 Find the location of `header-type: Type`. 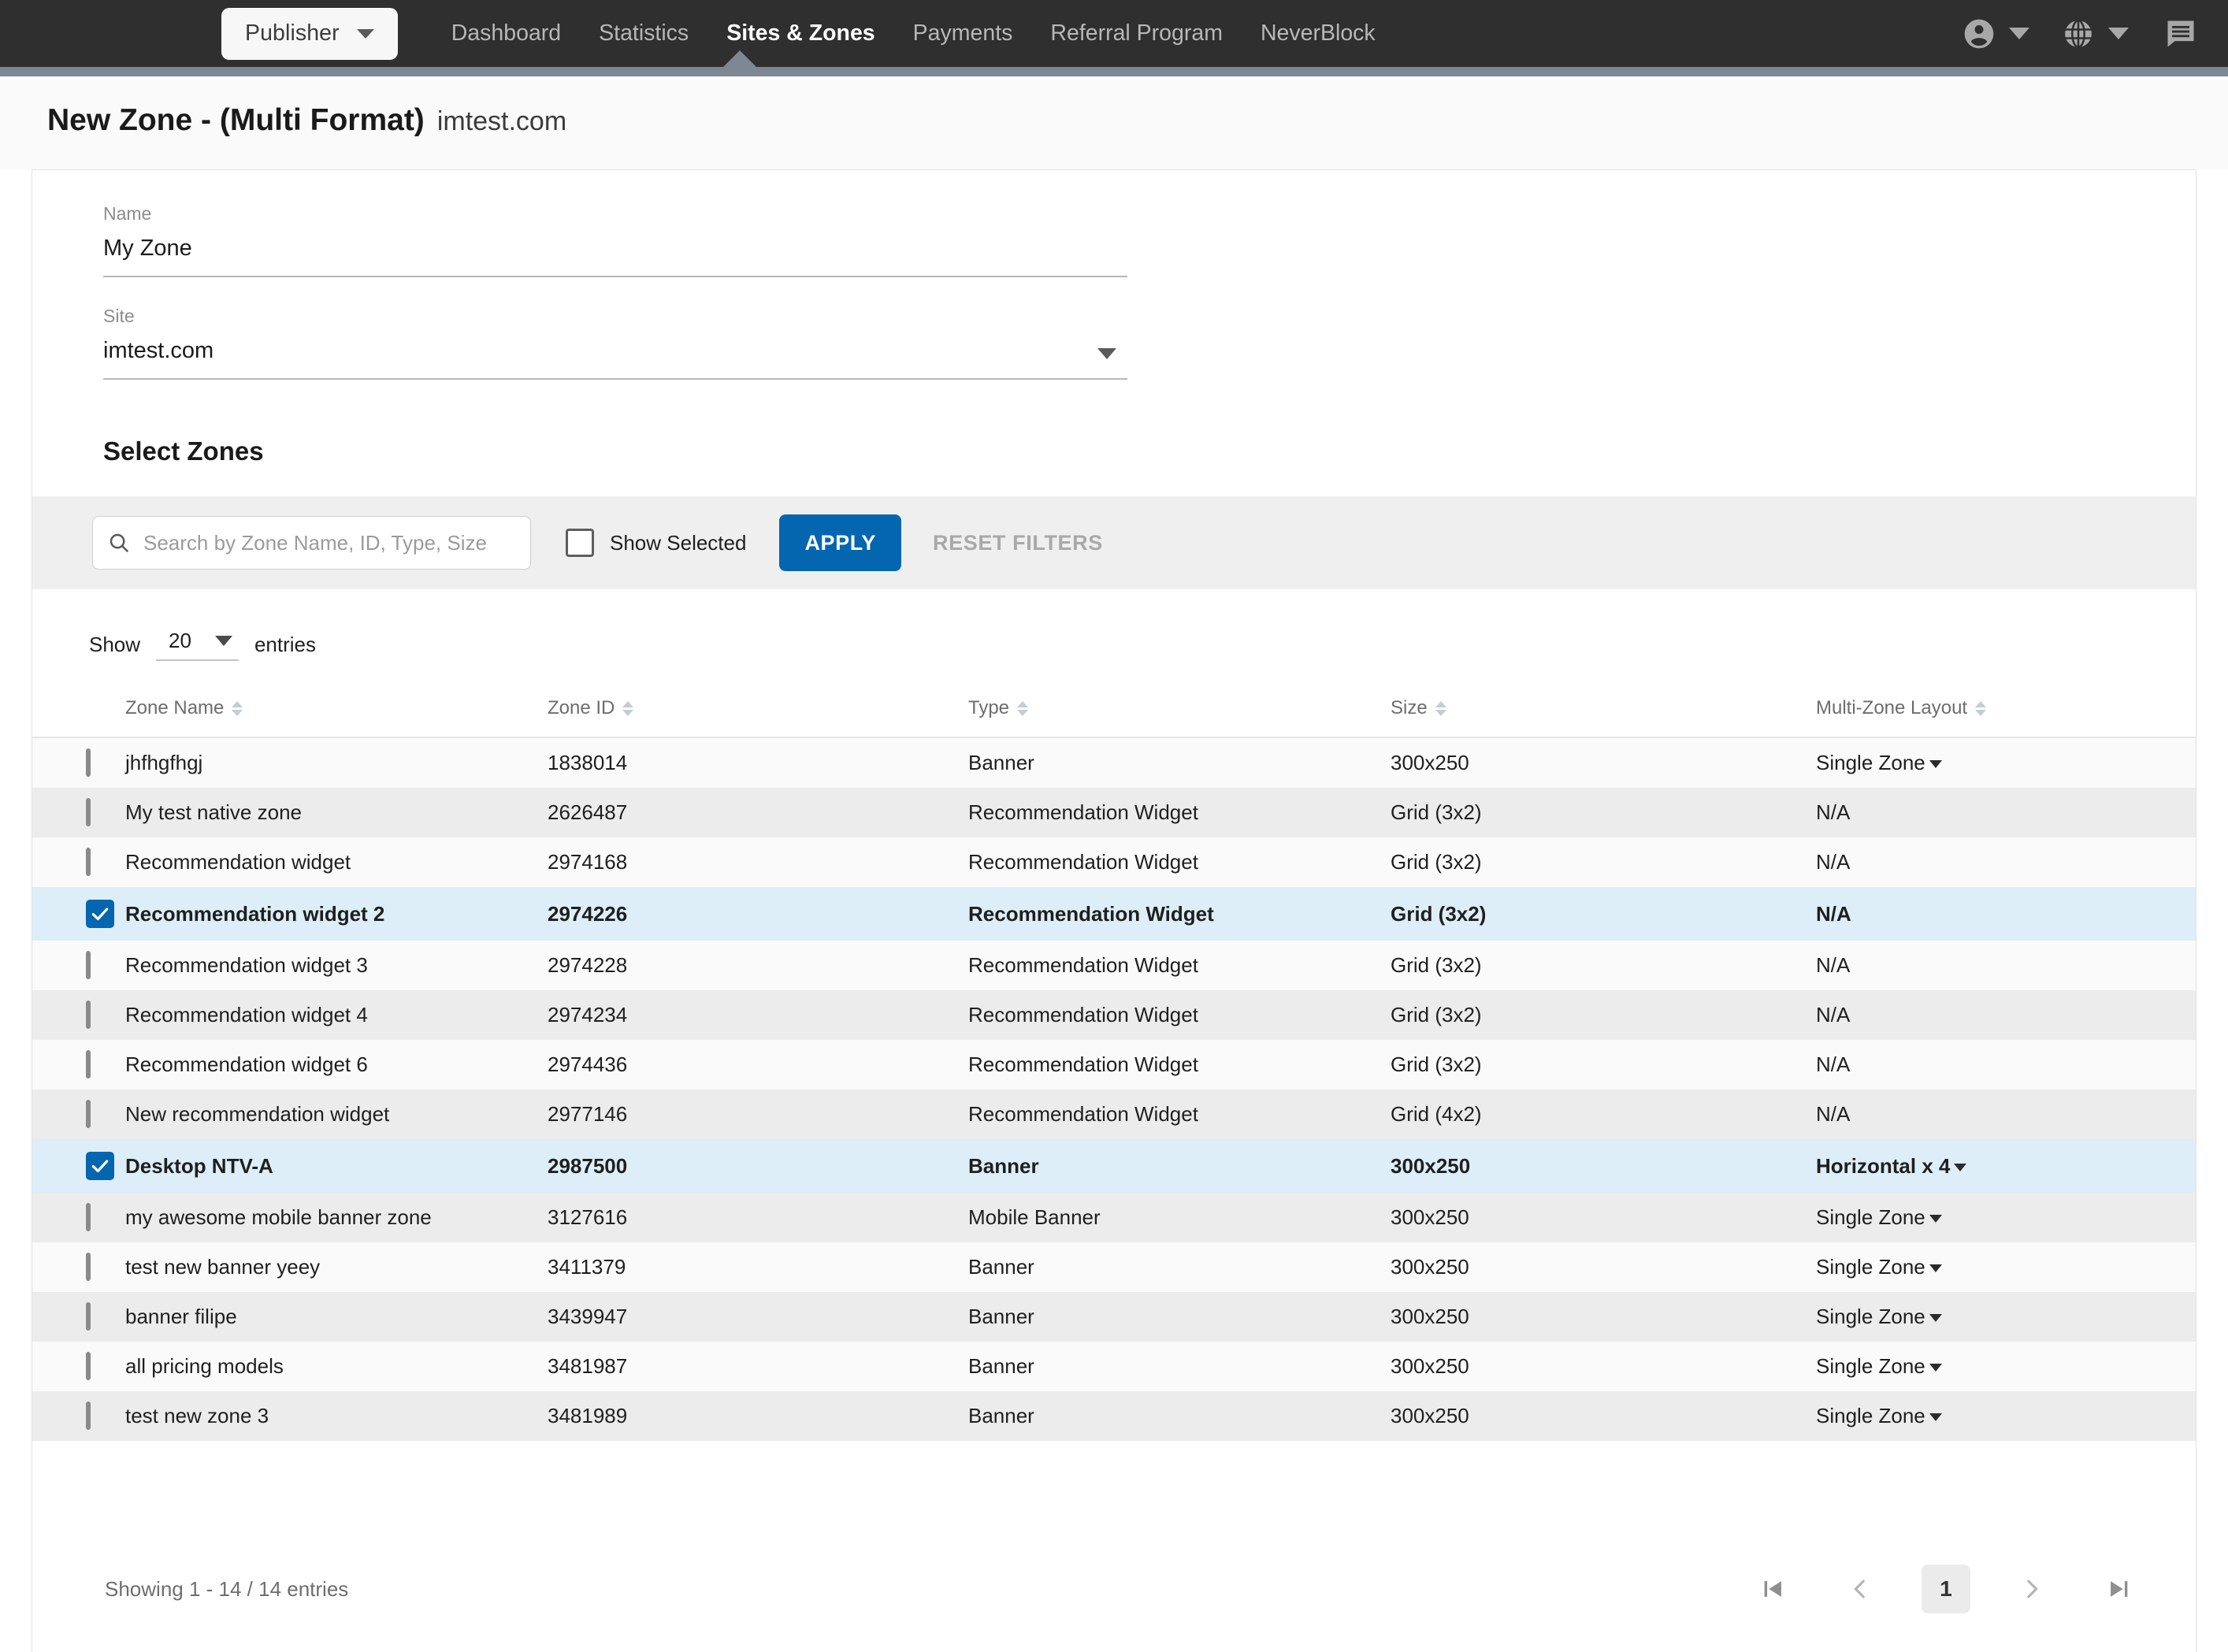

header-type: Type is located at coordinates (1179, 713).